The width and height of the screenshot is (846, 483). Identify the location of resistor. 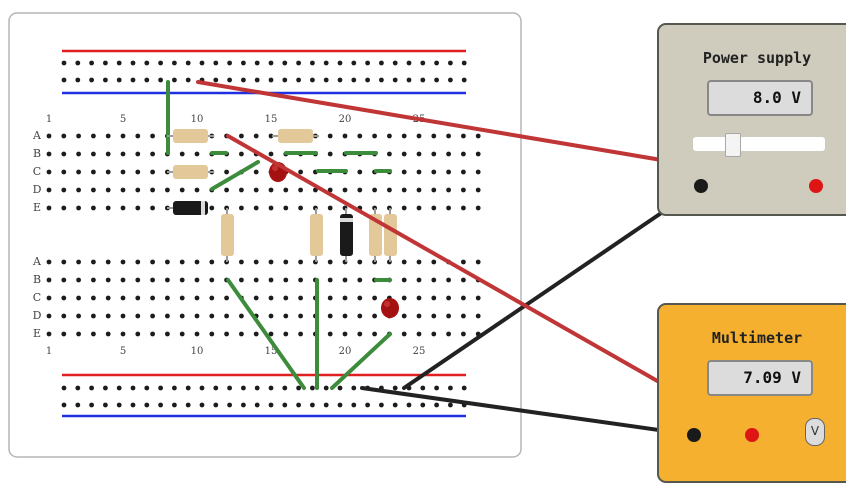
(227, 235).